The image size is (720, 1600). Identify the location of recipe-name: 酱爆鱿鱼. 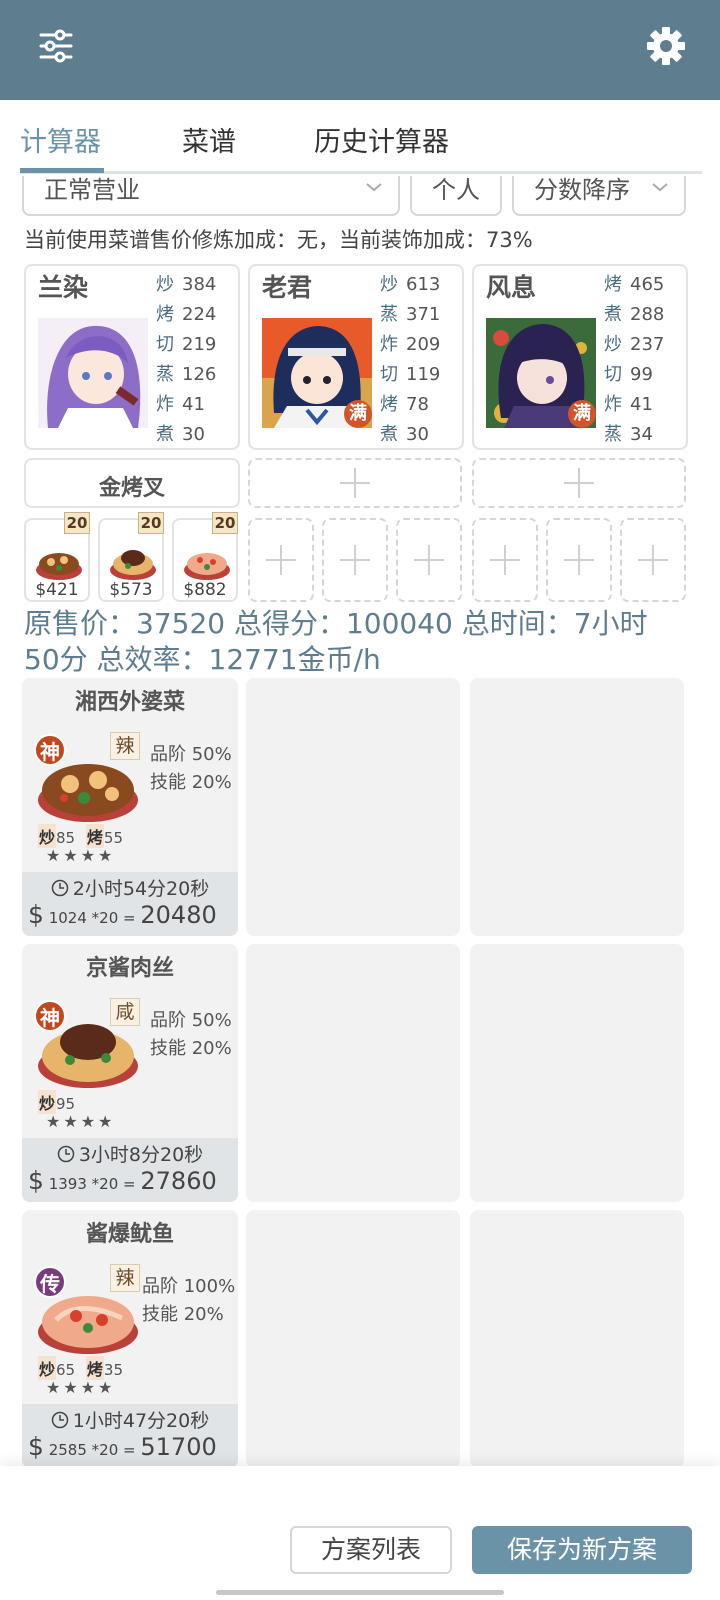
(129, 1234).